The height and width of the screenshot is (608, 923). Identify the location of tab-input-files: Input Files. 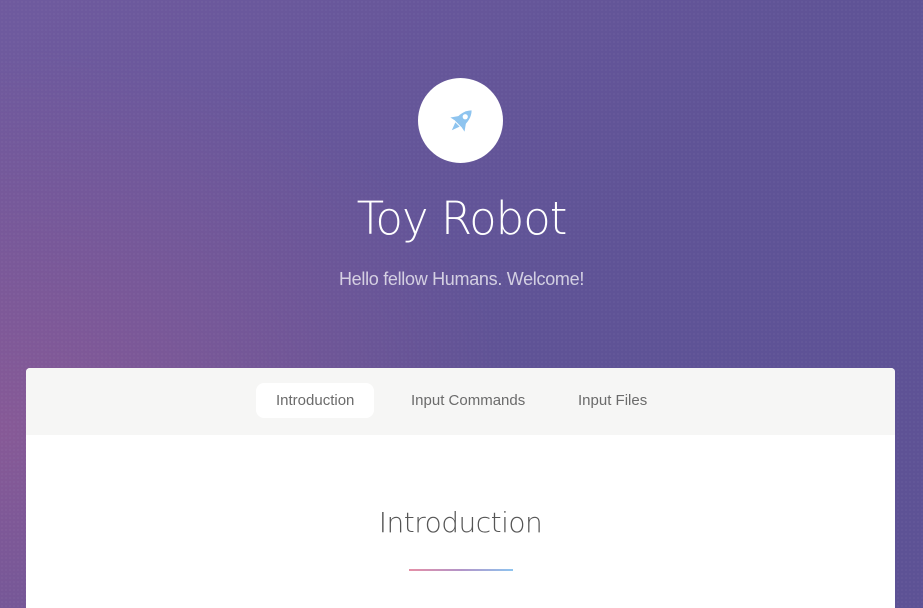
(612, 400).